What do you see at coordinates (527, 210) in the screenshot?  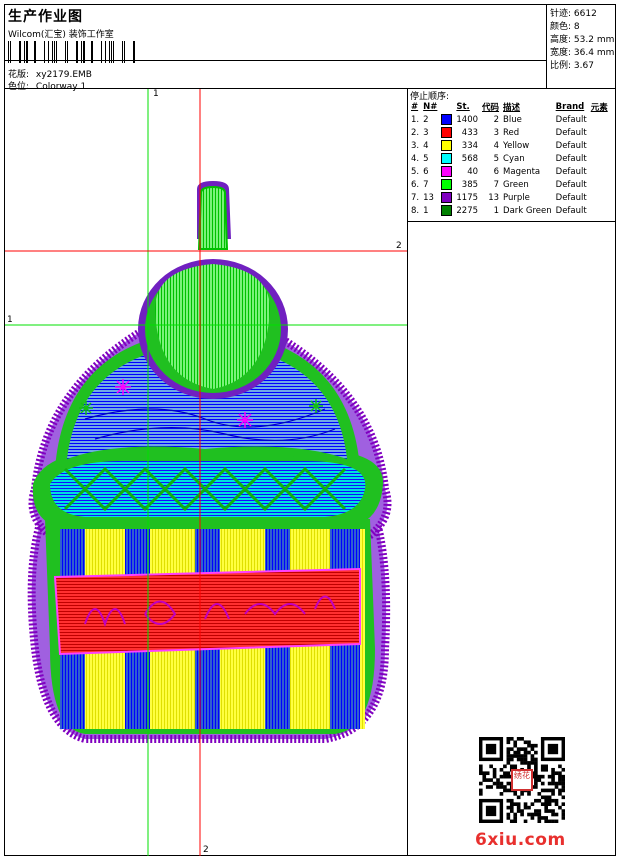 I see `row-description: Dark Green` at bounding box center [527, 210].